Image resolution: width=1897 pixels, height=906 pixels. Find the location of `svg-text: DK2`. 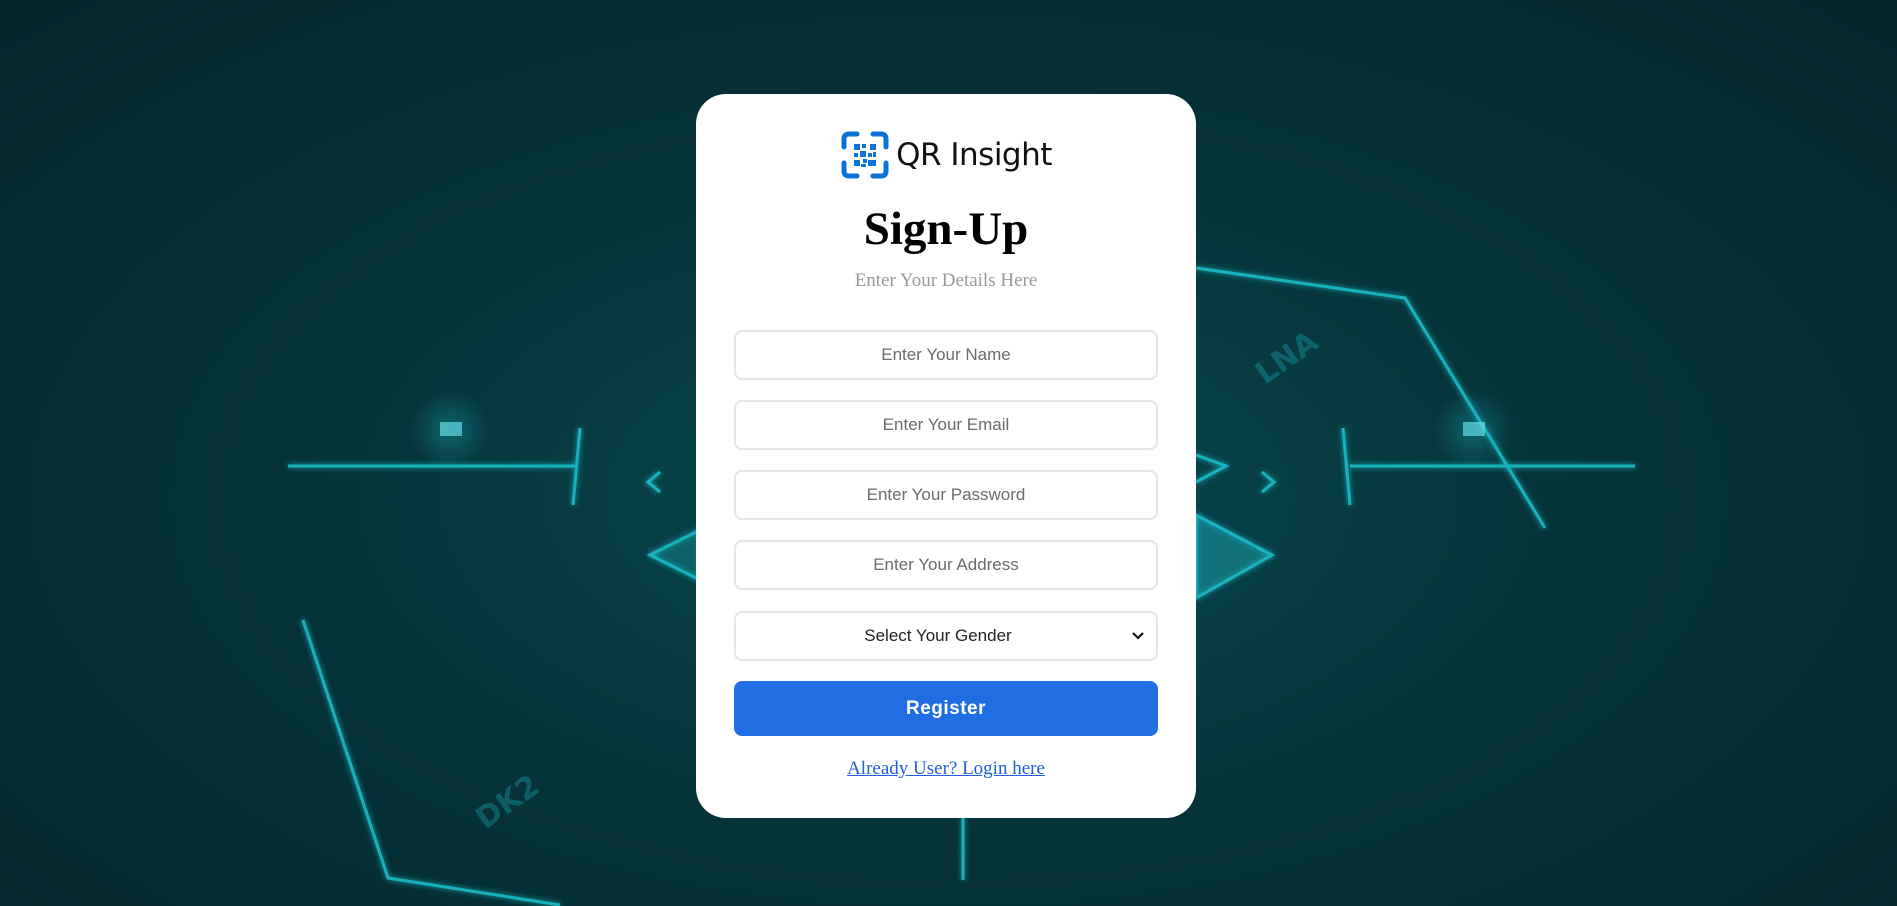

svg-text: DK2 is located at coordinates (508, 802).